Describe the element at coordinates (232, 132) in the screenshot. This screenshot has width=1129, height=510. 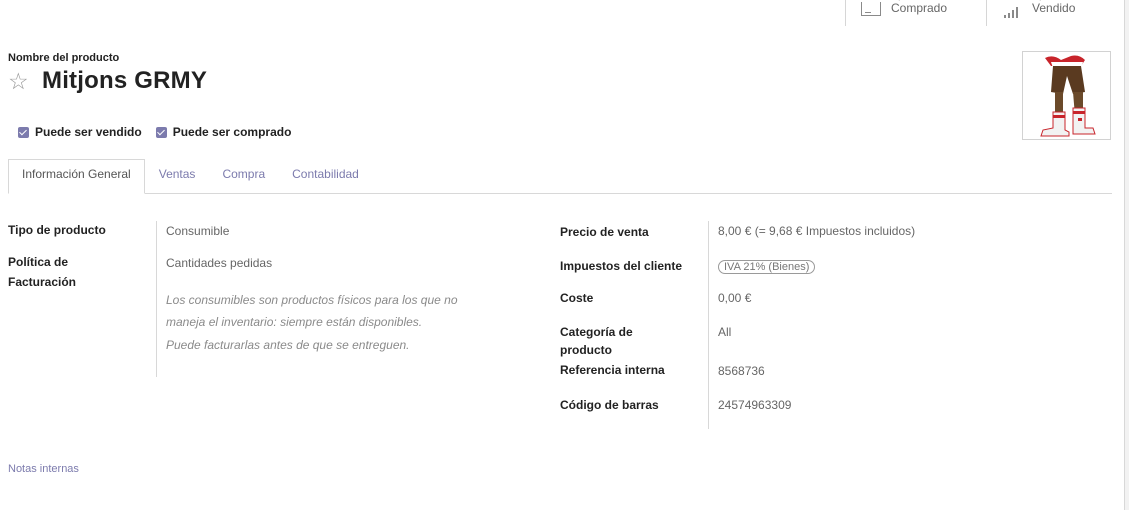
I see `purchase-ok-label: Puede ser comprado` at that location.